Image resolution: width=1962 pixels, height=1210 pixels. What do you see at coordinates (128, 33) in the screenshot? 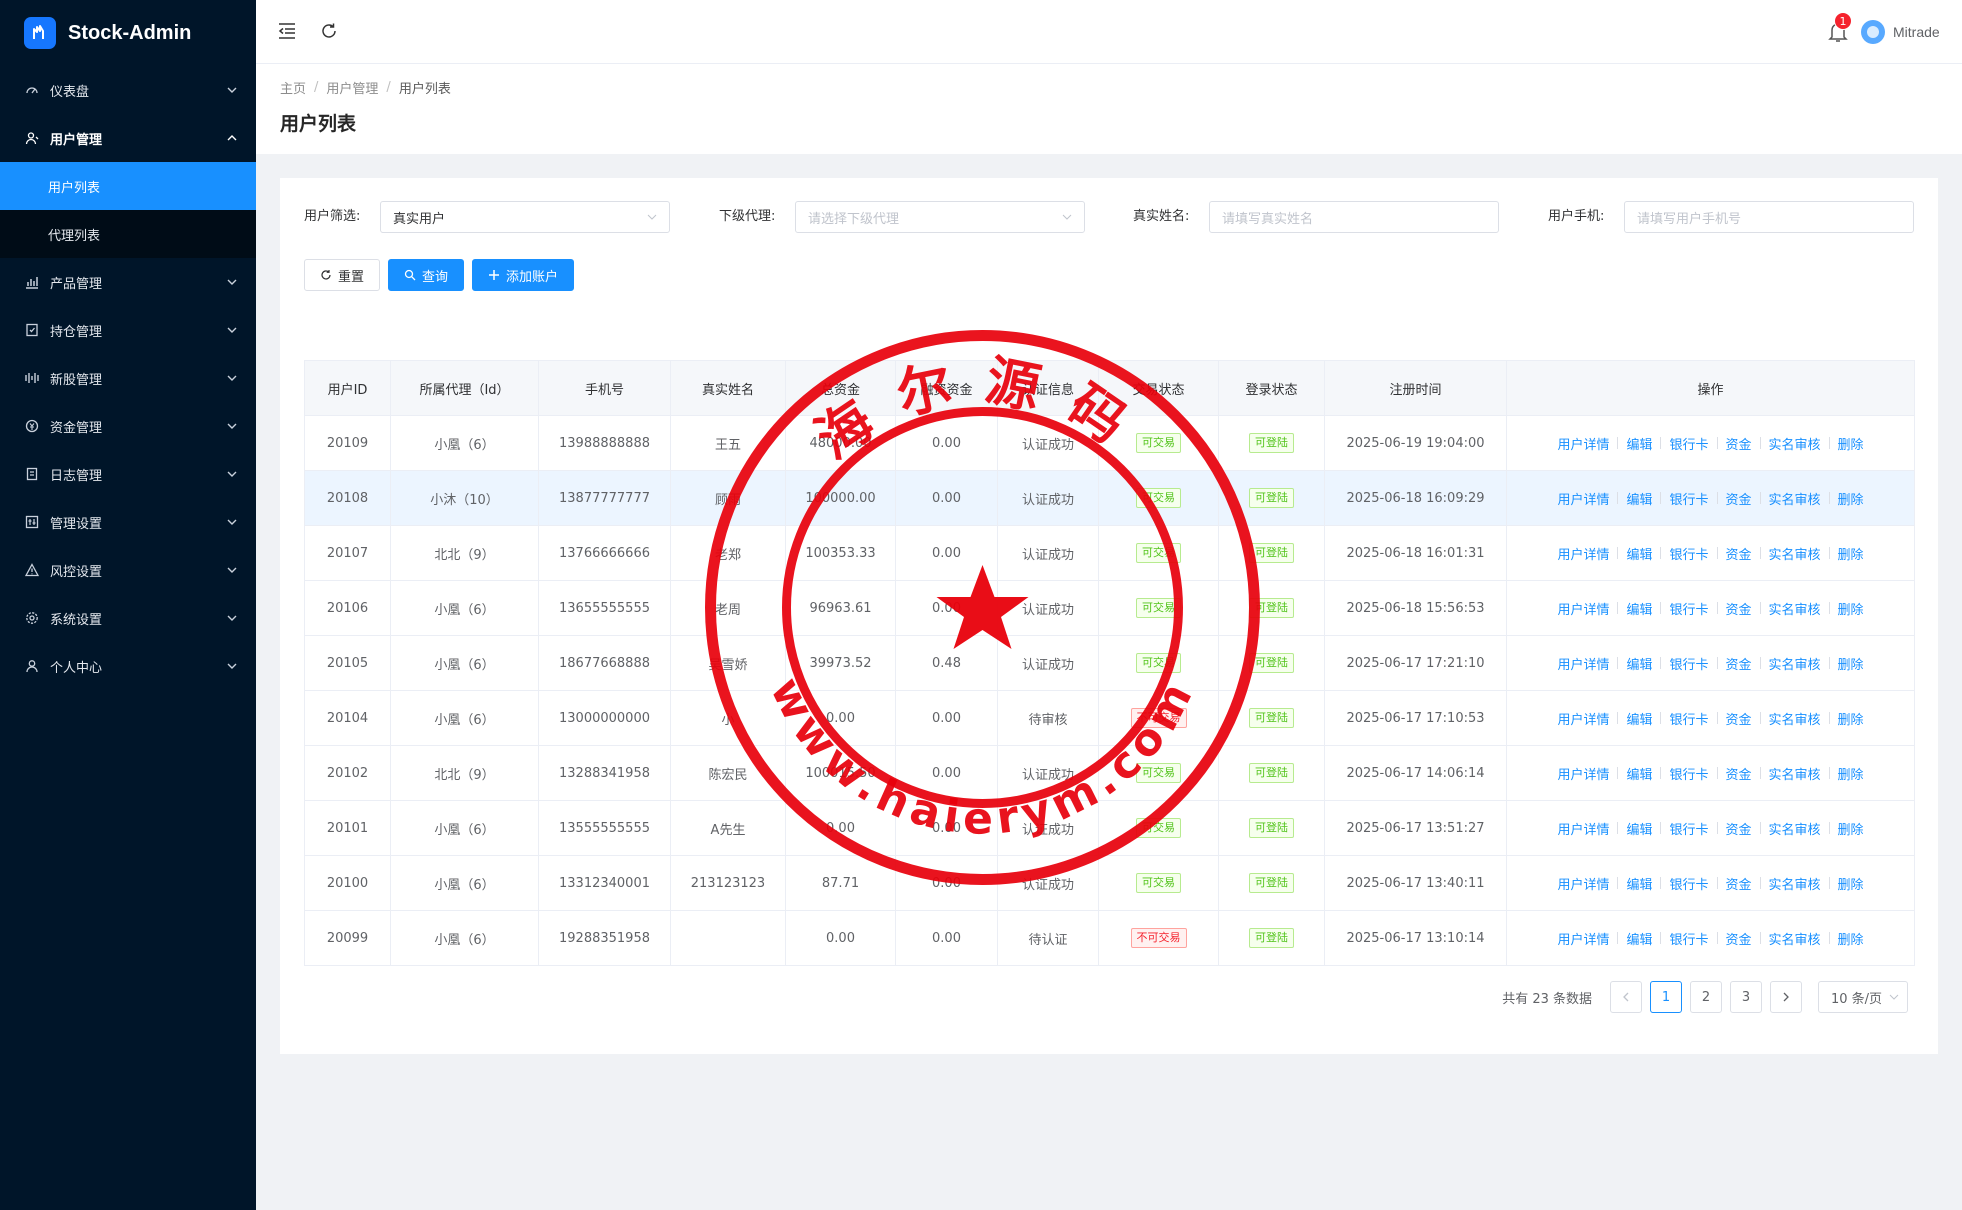
I see `app-logo: Stock-Admin` at bounding box center [128, 33].